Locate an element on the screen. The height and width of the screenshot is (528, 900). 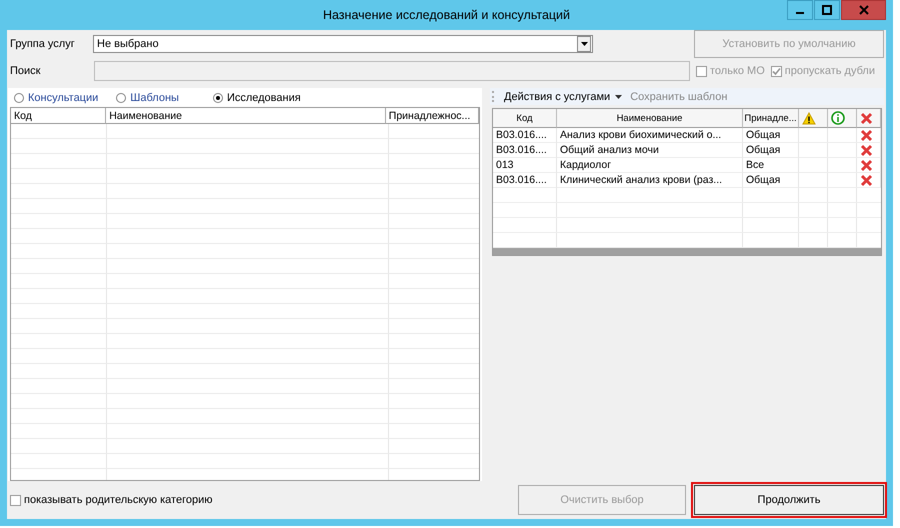
minimize-icon is located at coordinates (800, 13).